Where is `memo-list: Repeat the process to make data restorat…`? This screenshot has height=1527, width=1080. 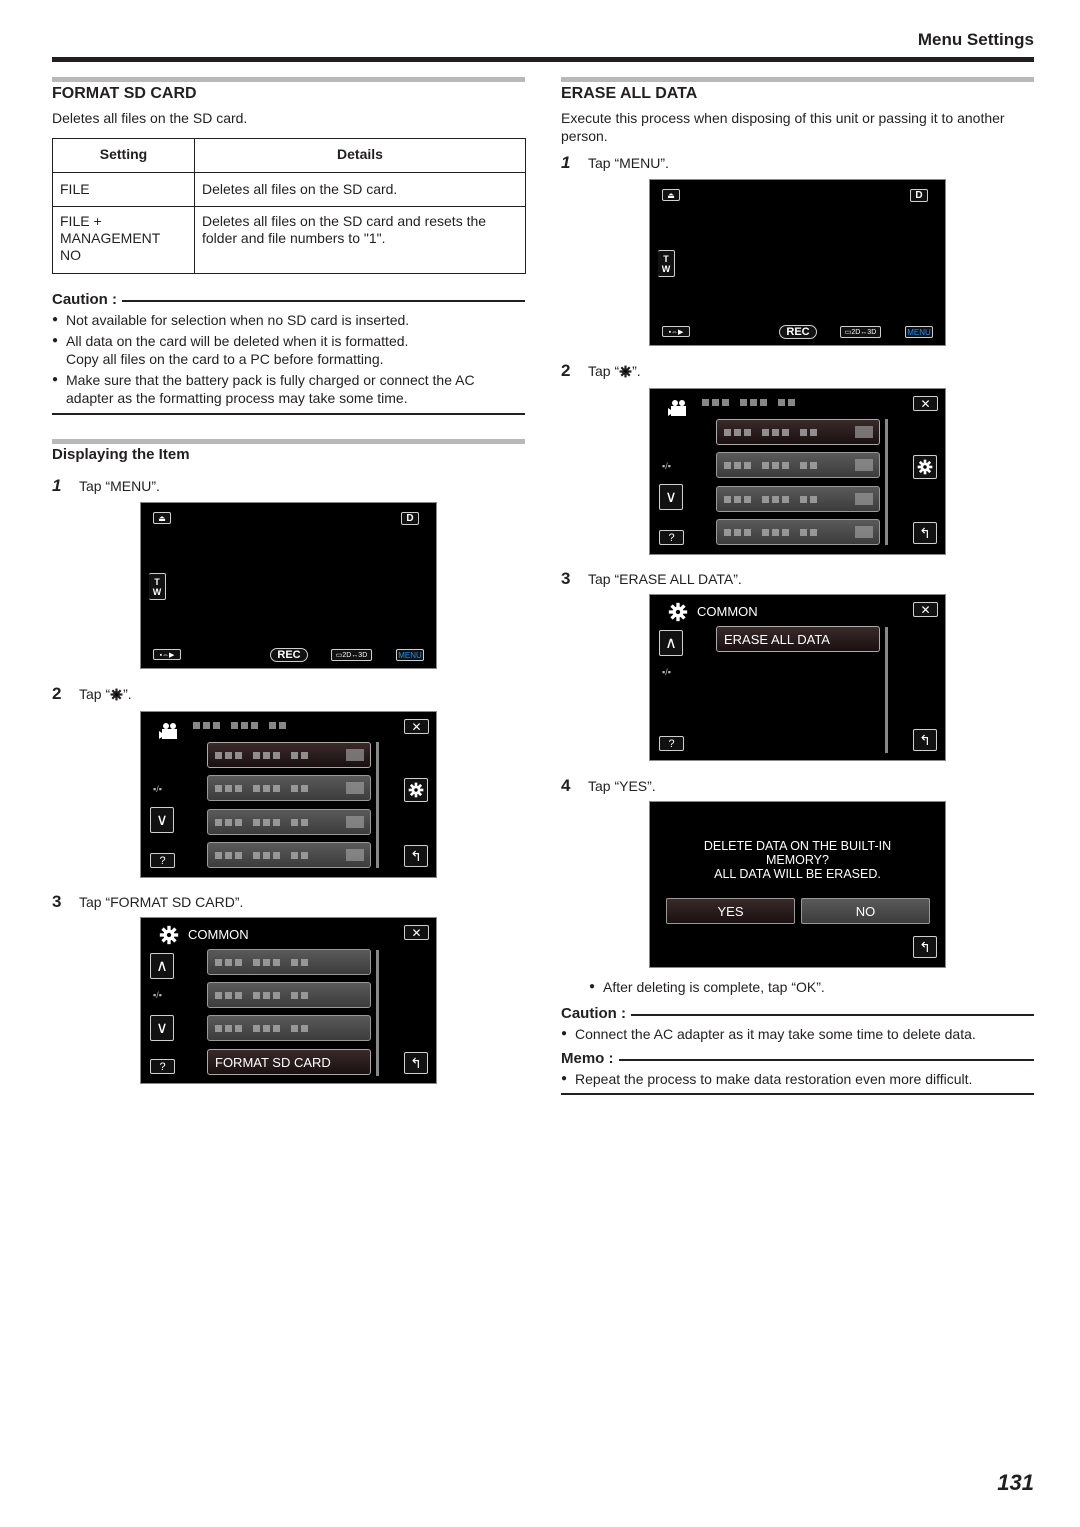
memo-list: Repeat the process to make data restorat… is located at coordinates (797, 1079).